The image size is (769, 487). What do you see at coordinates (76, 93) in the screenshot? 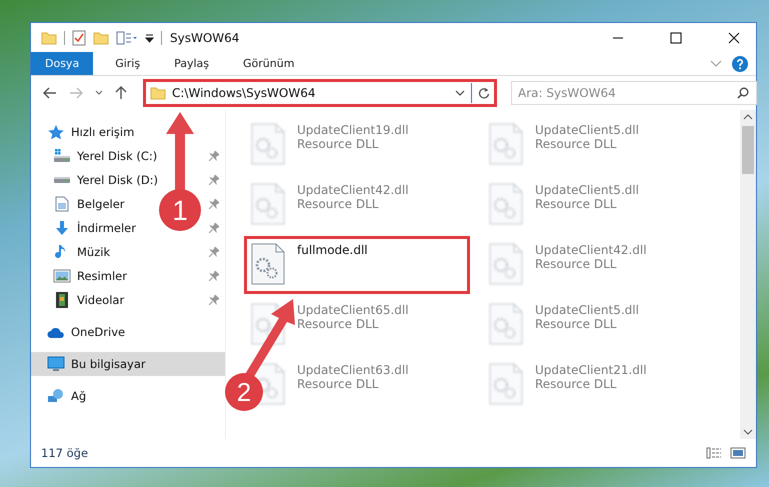
I see `forward-arrow-icon` at bounding box center [76, 93].